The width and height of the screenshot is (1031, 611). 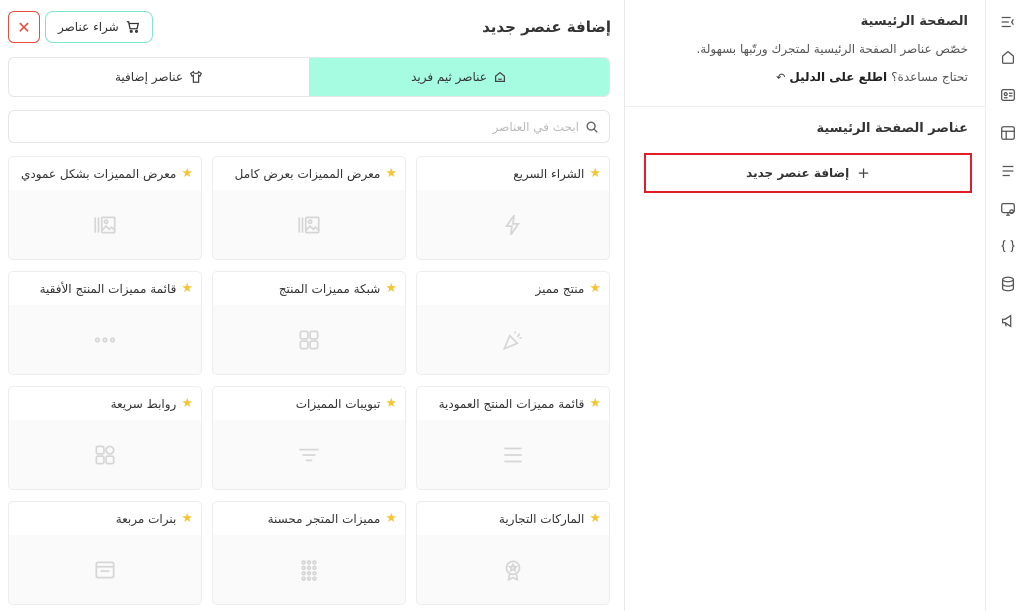 I want to click on card-label: بنرات مربعة, so click(x=146, y=518).